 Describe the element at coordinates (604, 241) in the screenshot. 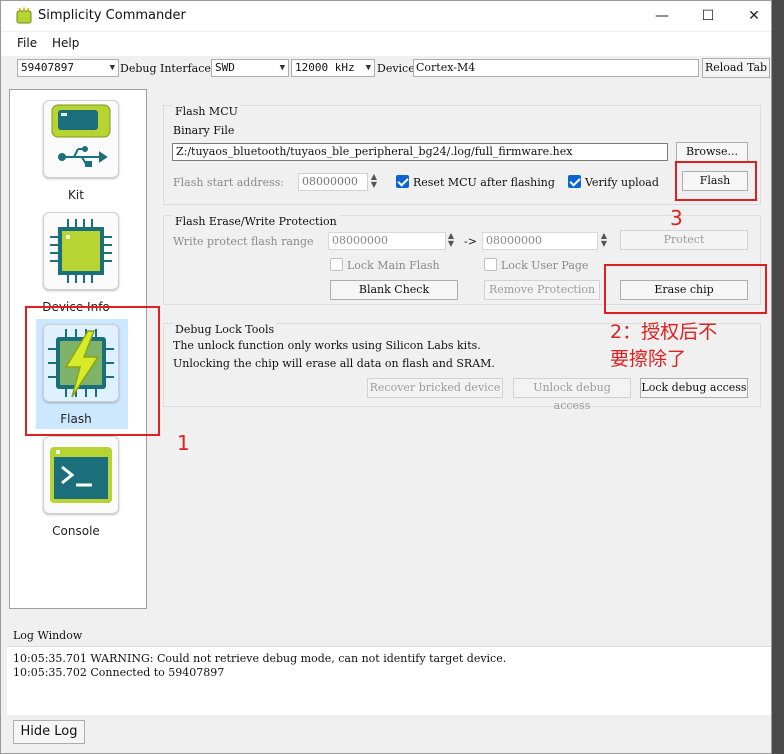

I see `range-end-spinner-icon: ▲ ▼` at that location.